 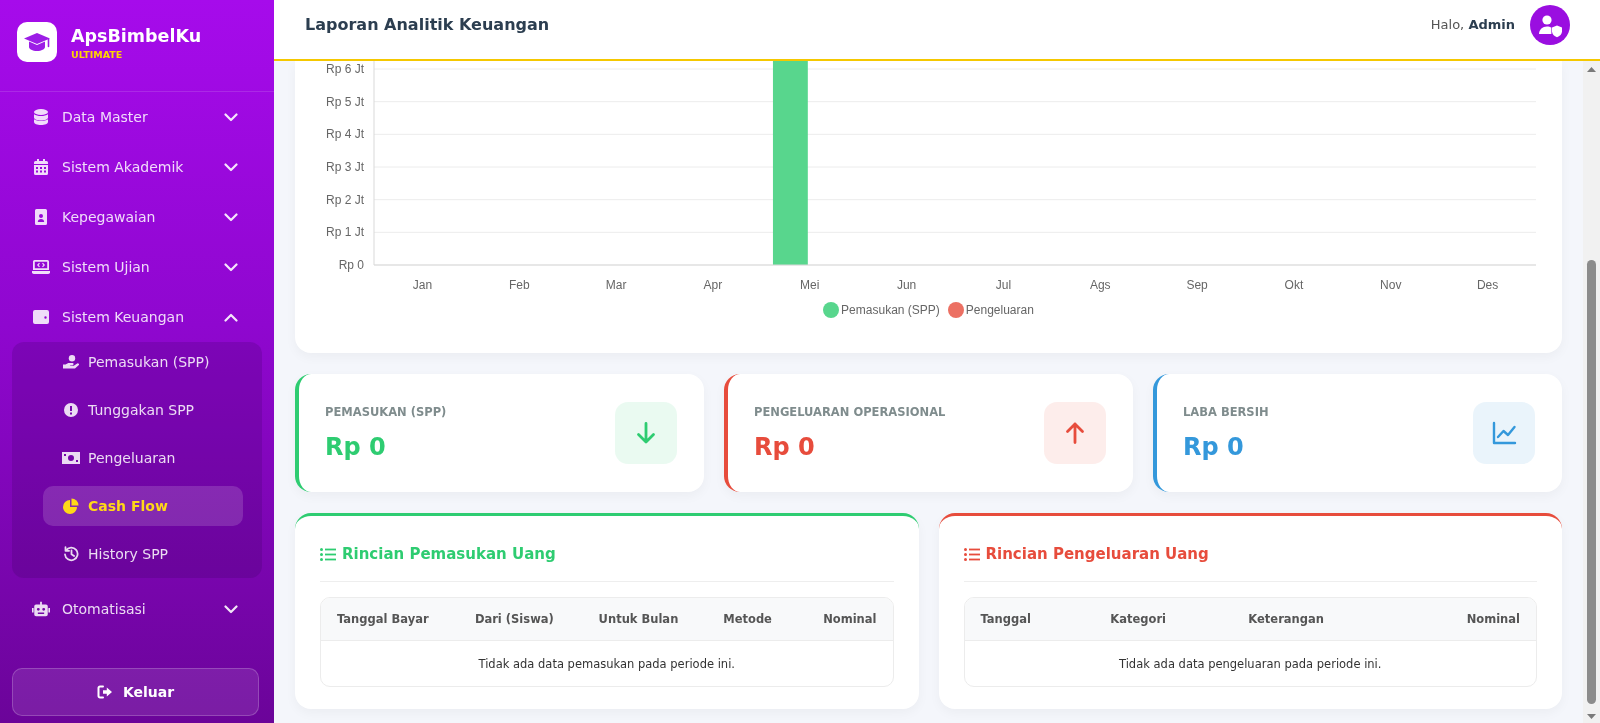 I want to click on wallet-icon, so click(x=41, y=317).